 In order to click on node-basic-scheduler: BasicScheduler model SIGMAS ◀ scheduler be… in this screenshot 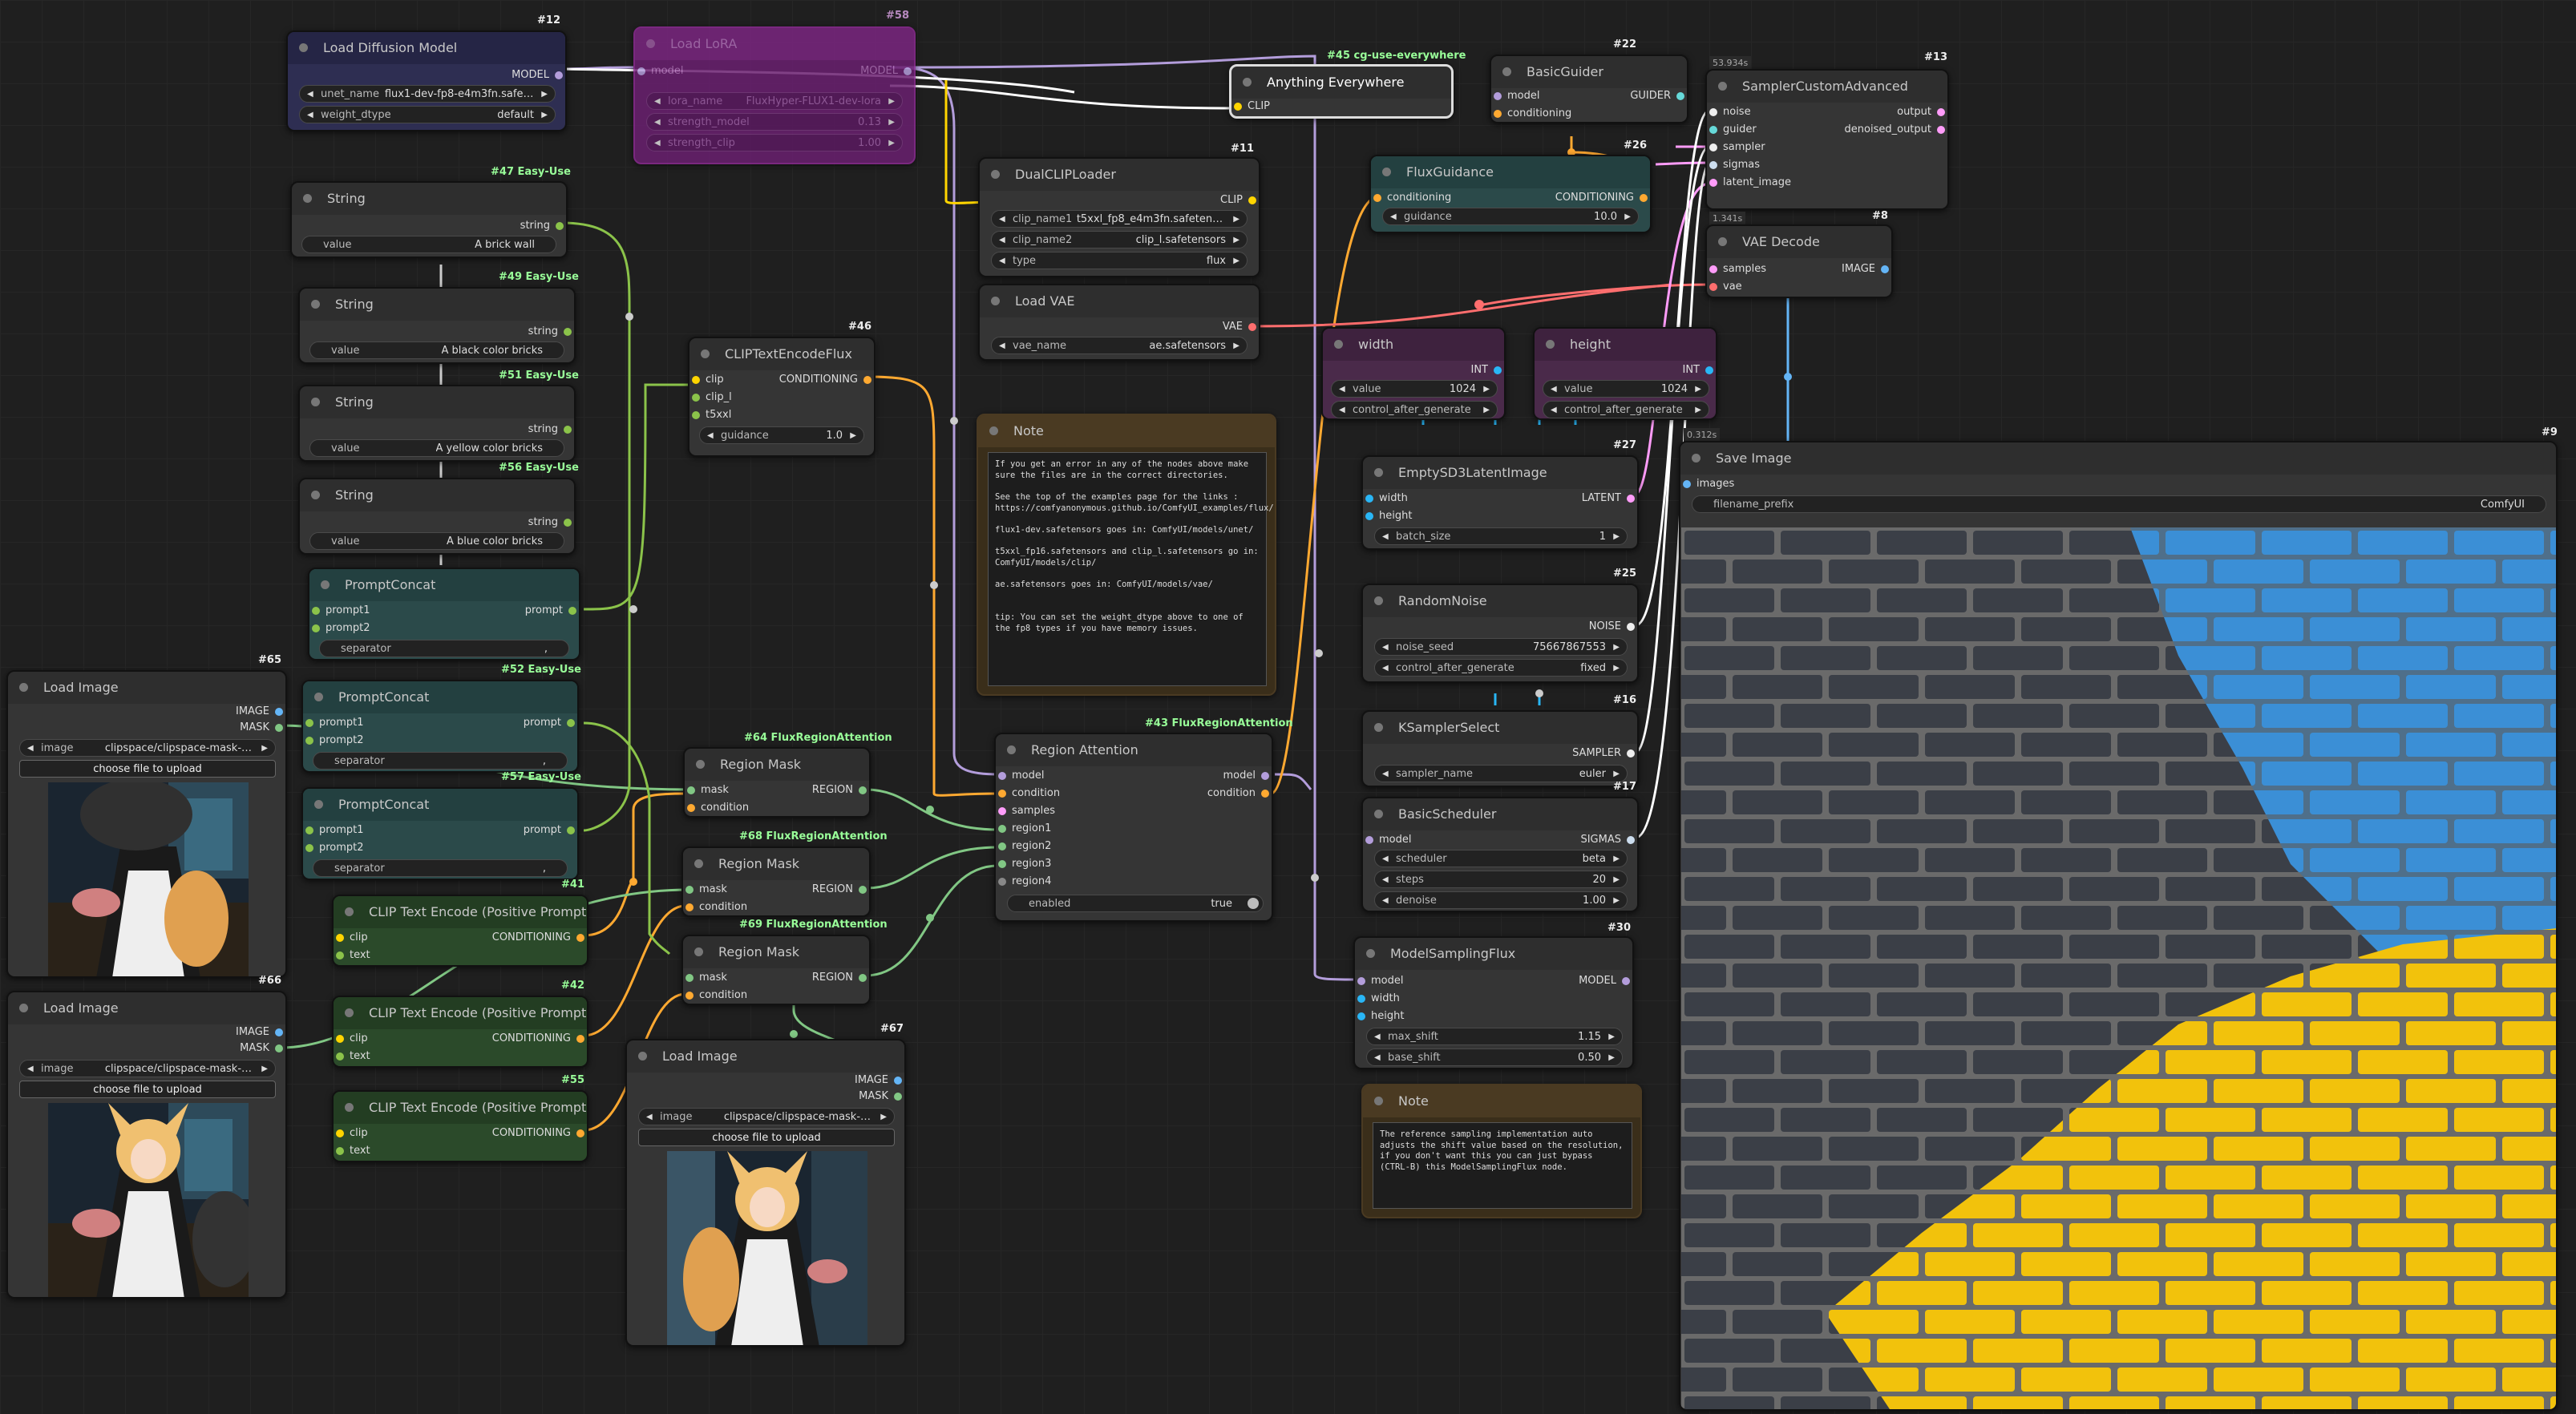, I will do `click(1500, 854)`.